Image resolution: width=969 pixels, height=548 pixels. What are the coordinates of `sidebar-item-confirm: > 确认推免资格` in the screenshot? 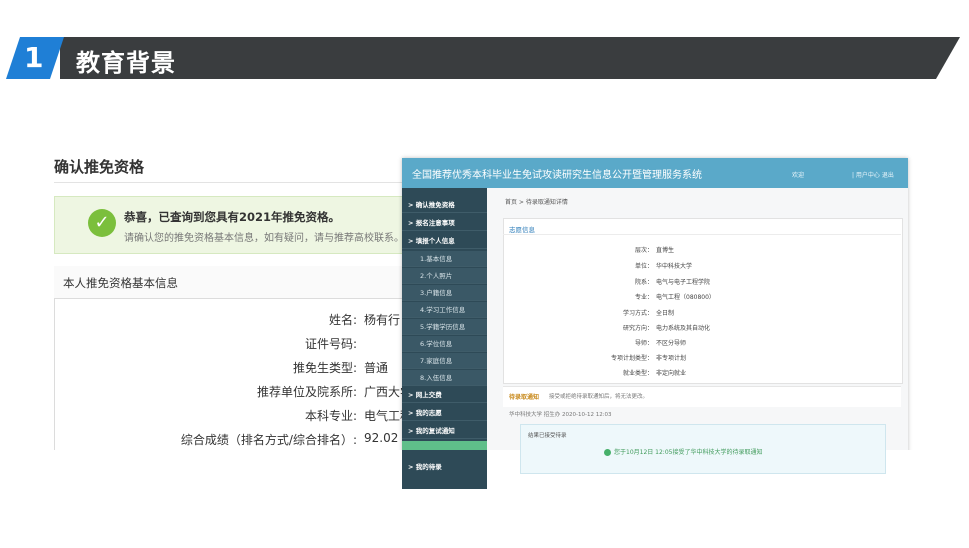 It's located at (444, 205).